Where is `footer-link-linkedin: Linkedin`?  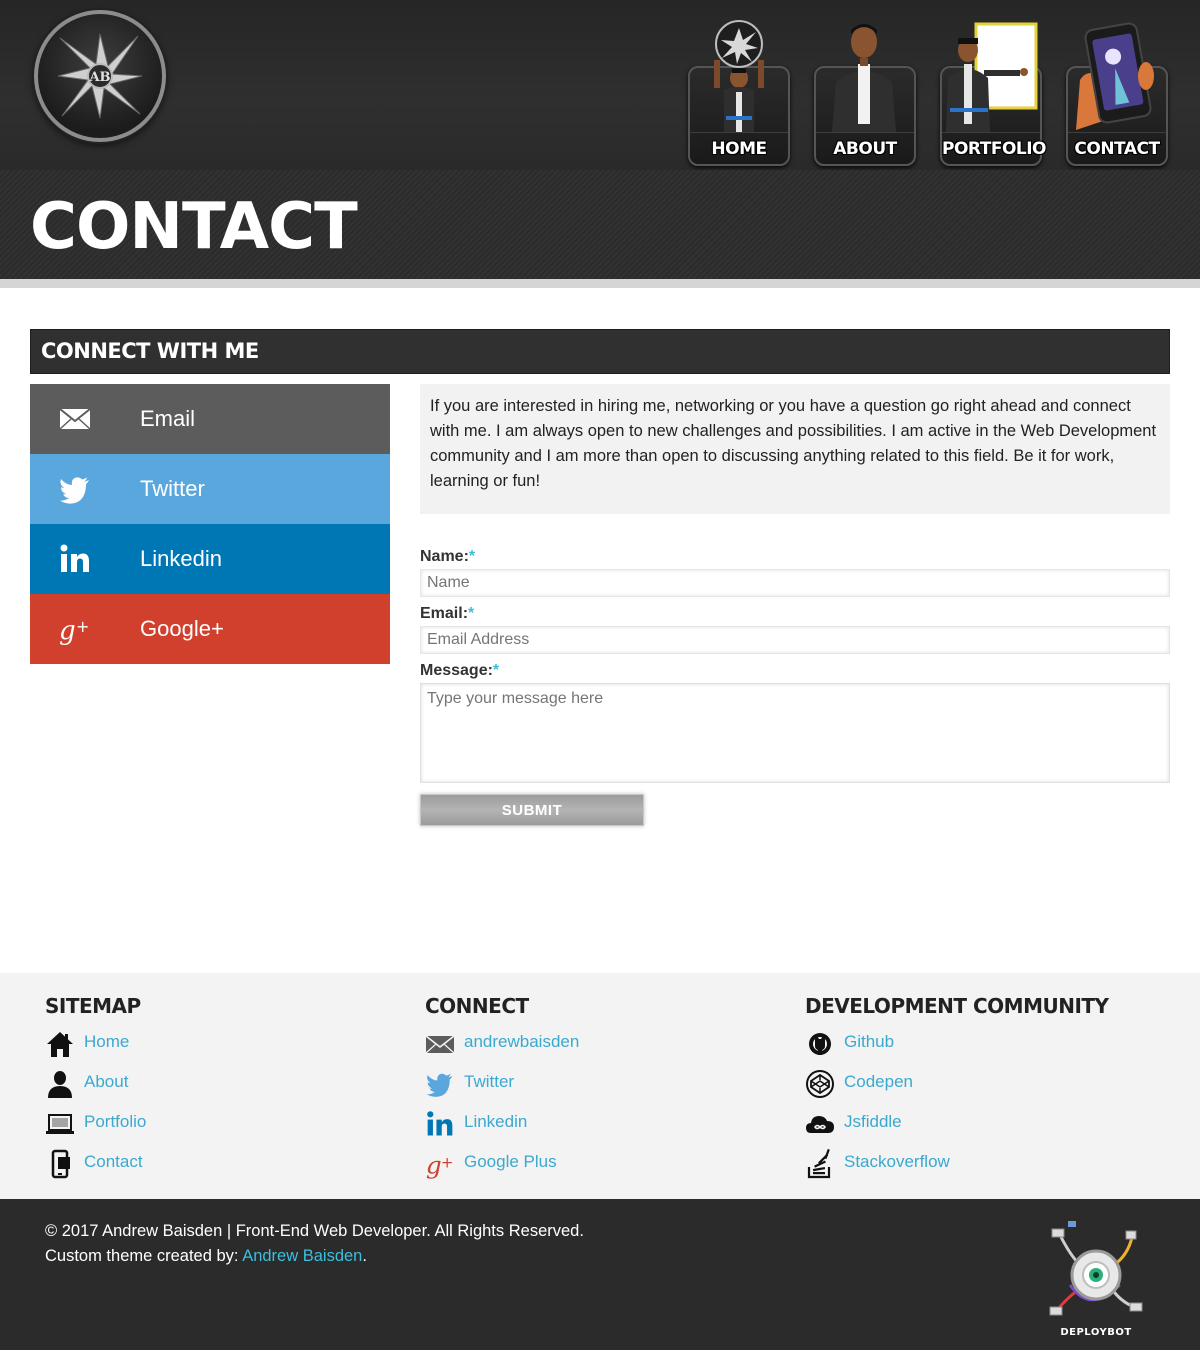
footer-link-linkedin: Linkedin is located at coordinates (605, 1125).